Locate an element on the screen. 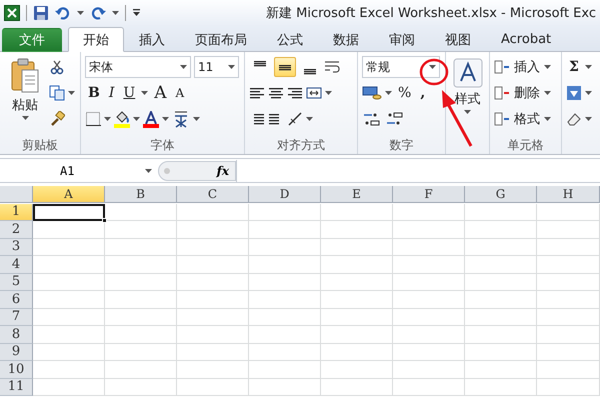  column-header: H is located at coordinates (568, 194).